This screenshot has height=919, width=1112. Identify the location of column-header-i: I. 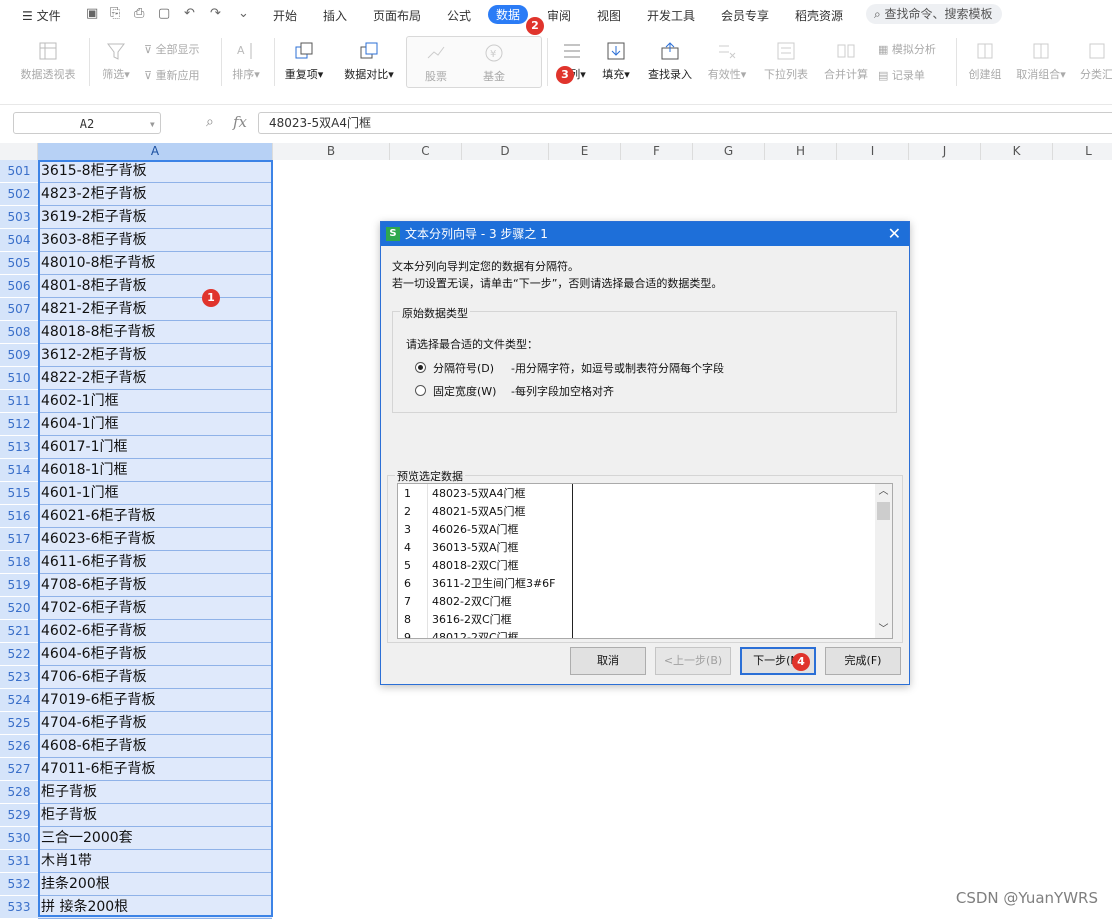
(873, 151).